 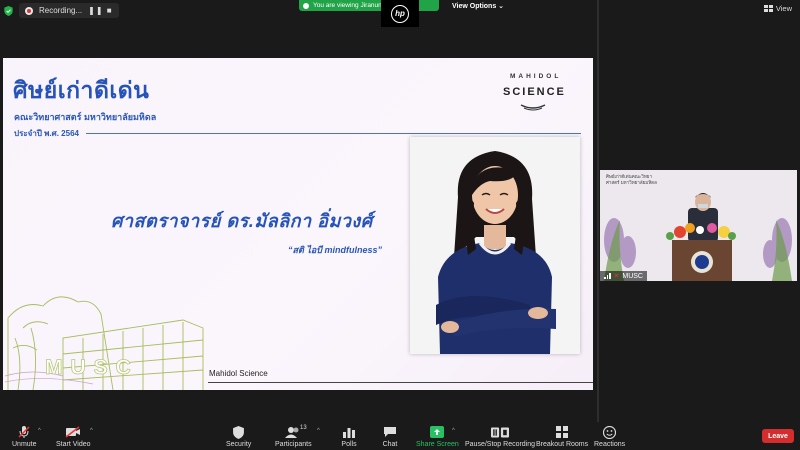 What do you see at coordinates (437, 432) in the screenshot?
I see `share-screen-icon` at bounding box center [437, 432].